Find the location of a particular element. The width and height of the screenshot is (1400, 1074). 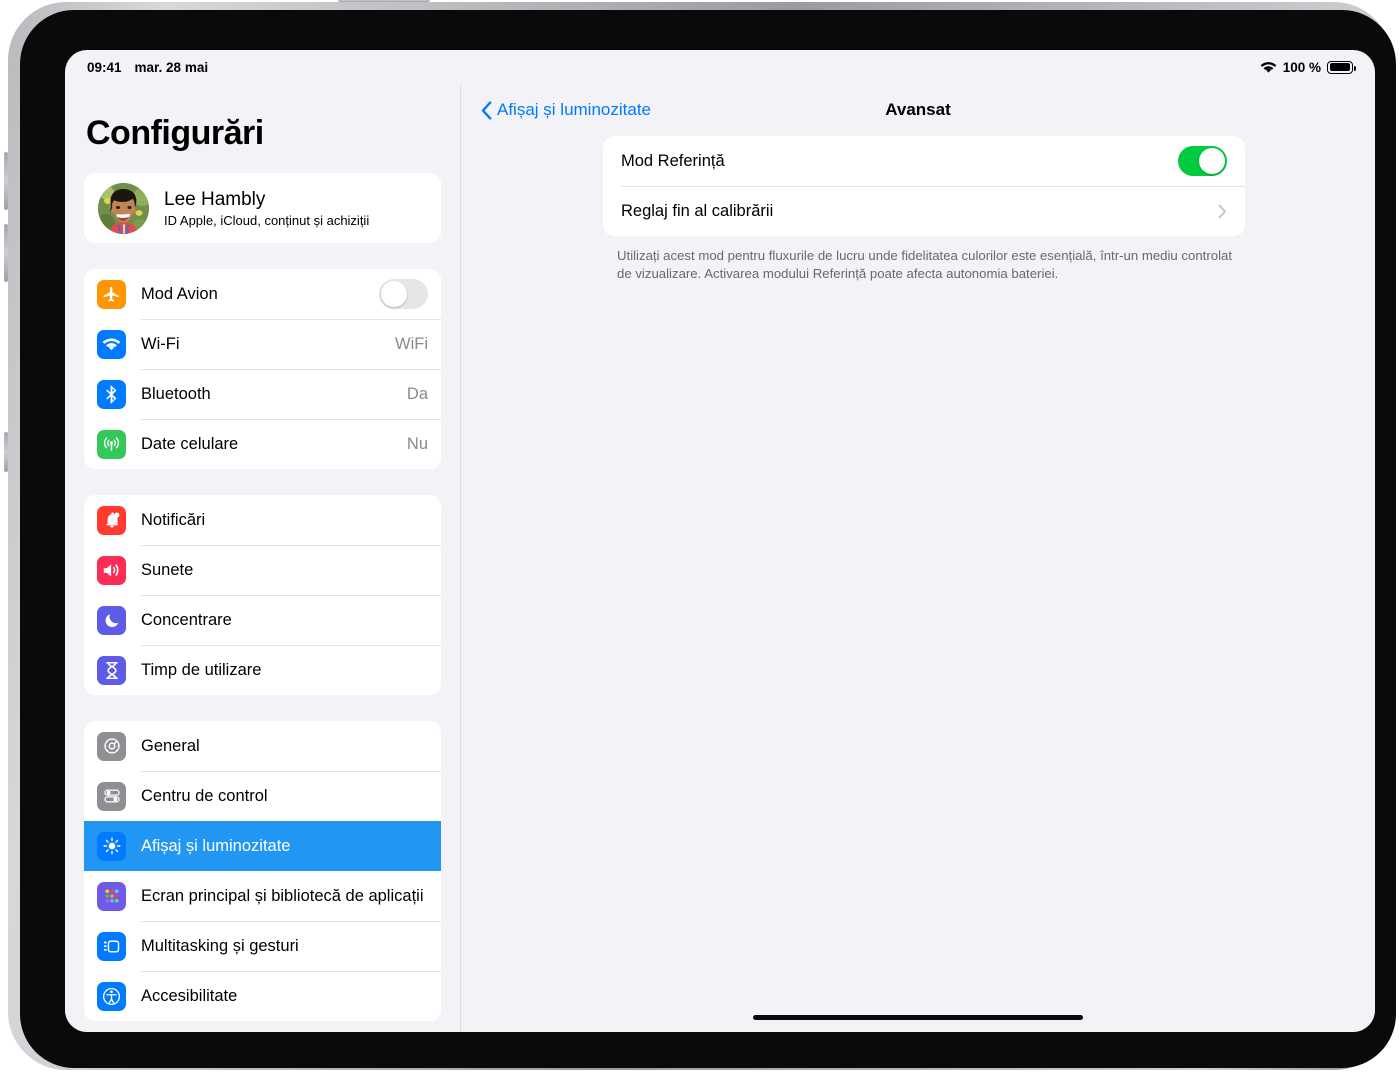

app-grid-icon is located at coordinates (111, 896).